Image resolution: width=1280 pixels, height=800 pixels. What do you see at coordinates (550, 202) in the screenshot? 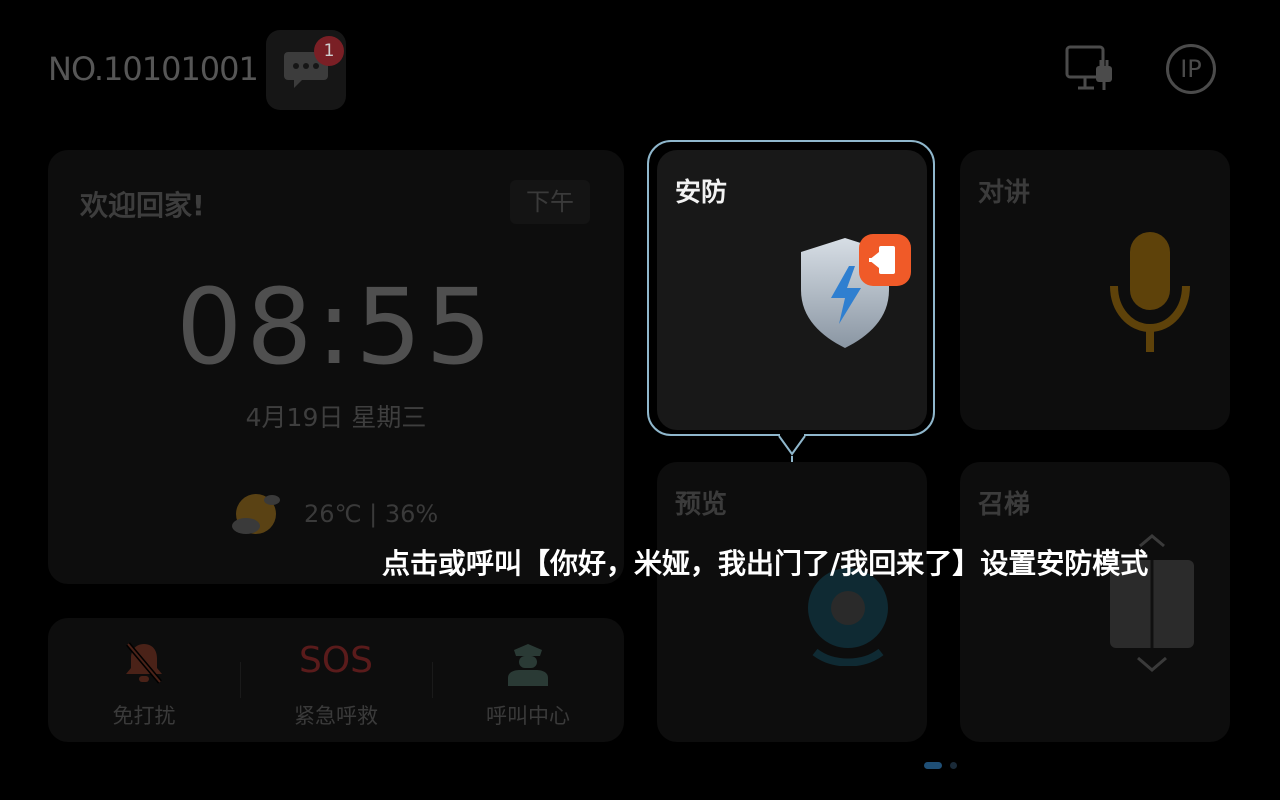
I see `ampm-indicator: 下午` at bounding box center [550, 202].